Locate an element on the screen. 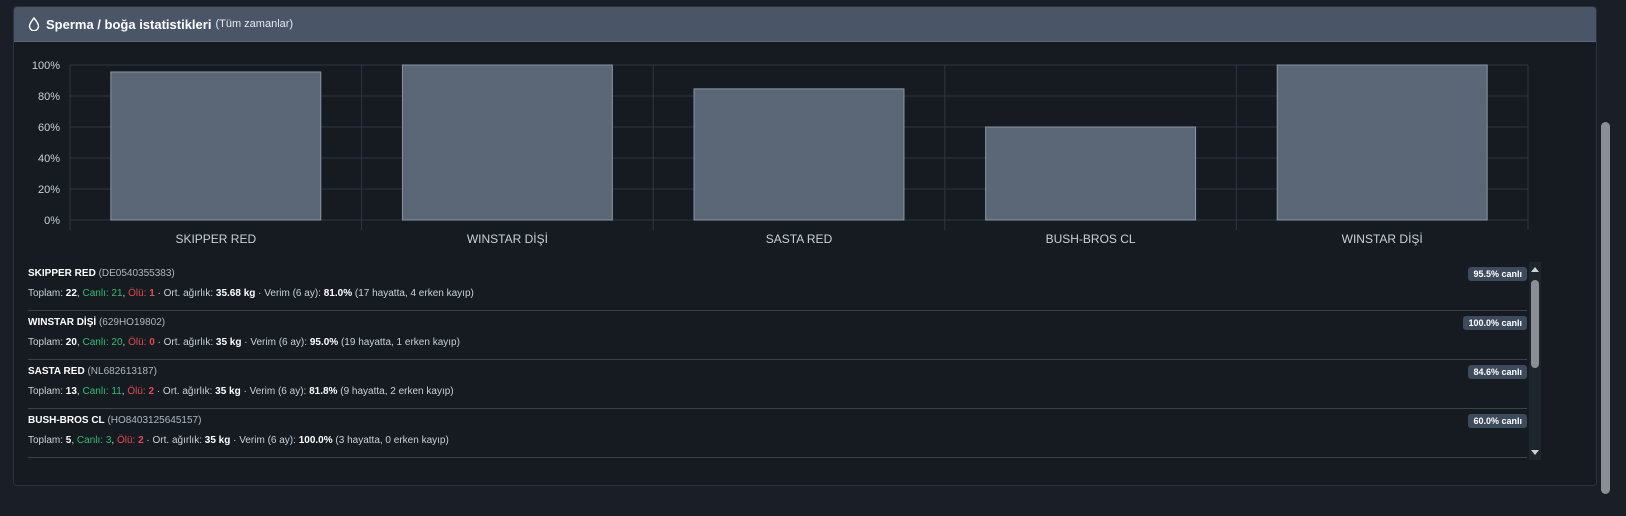  bull-name: BUSH-BROS CL is located at coordinates (66, 420).